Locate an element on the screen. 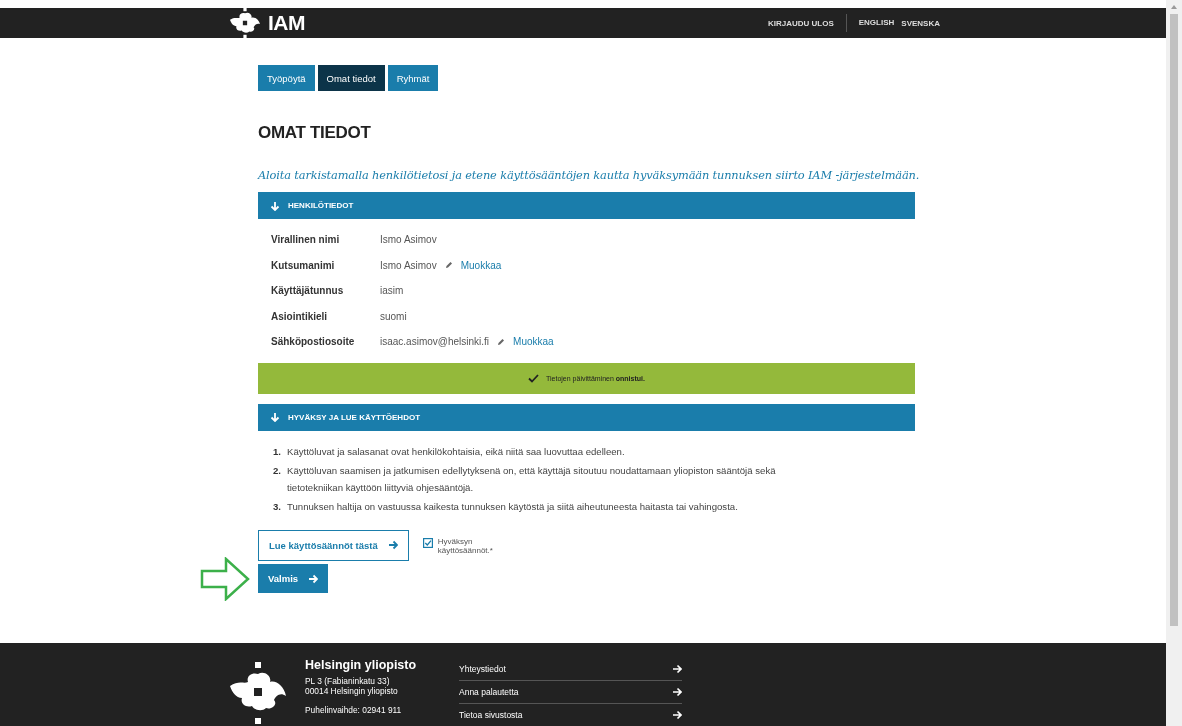 The image size is (1182, 726). address-line: PL 3 (Fabianinkatu 33) is located at coordinates (348, 680).